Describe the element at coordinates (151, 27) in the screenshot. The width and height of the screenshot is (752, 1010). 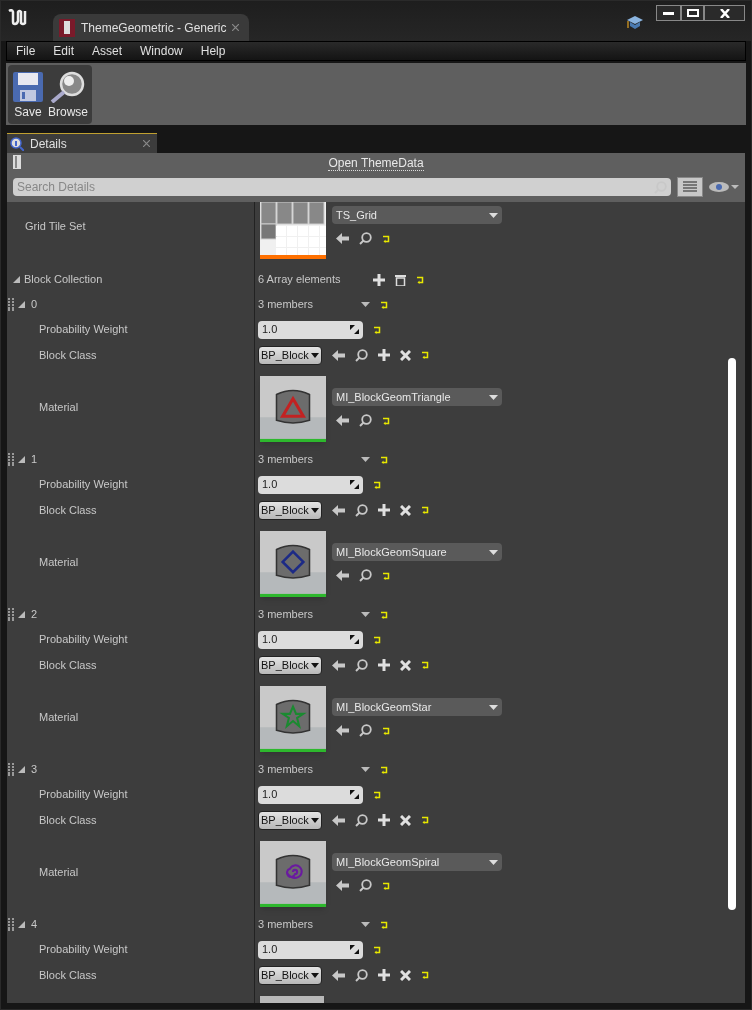
I see `document-tab: ThemeGeometric - Generic` at that location.